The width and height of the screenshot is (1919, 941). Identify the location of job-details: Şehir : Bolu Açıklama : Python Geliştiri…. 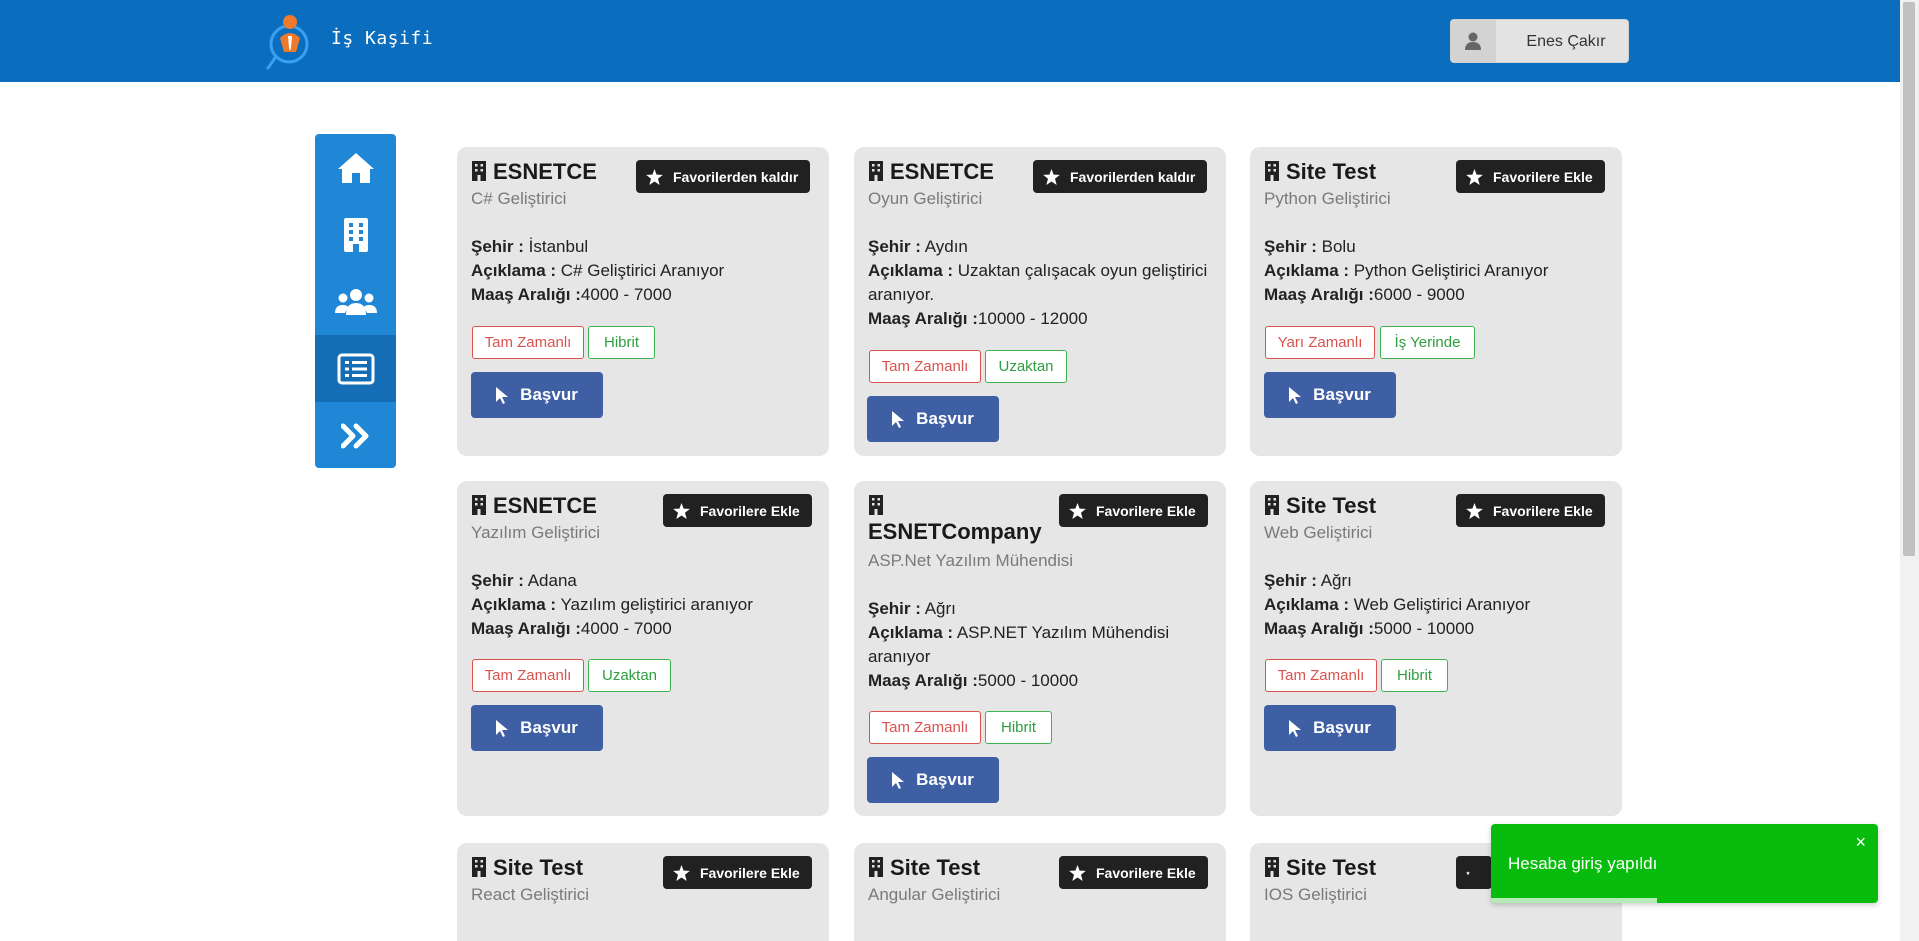
(1439, 271).